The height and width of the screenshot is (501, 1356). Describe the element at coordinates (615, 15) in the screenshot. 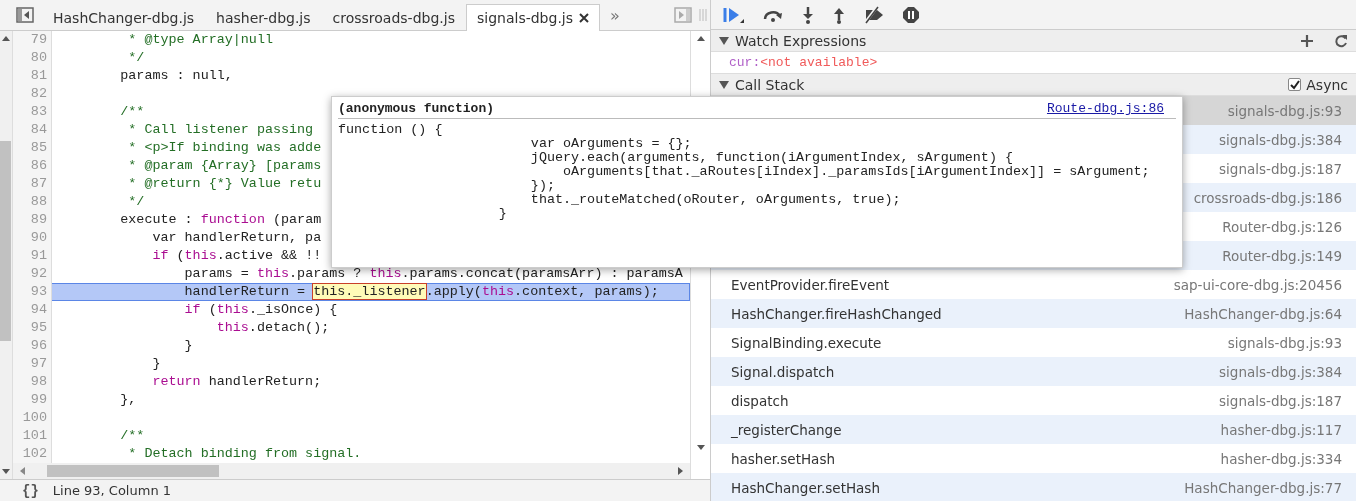

I see `more-tabs-button: »` at that location.